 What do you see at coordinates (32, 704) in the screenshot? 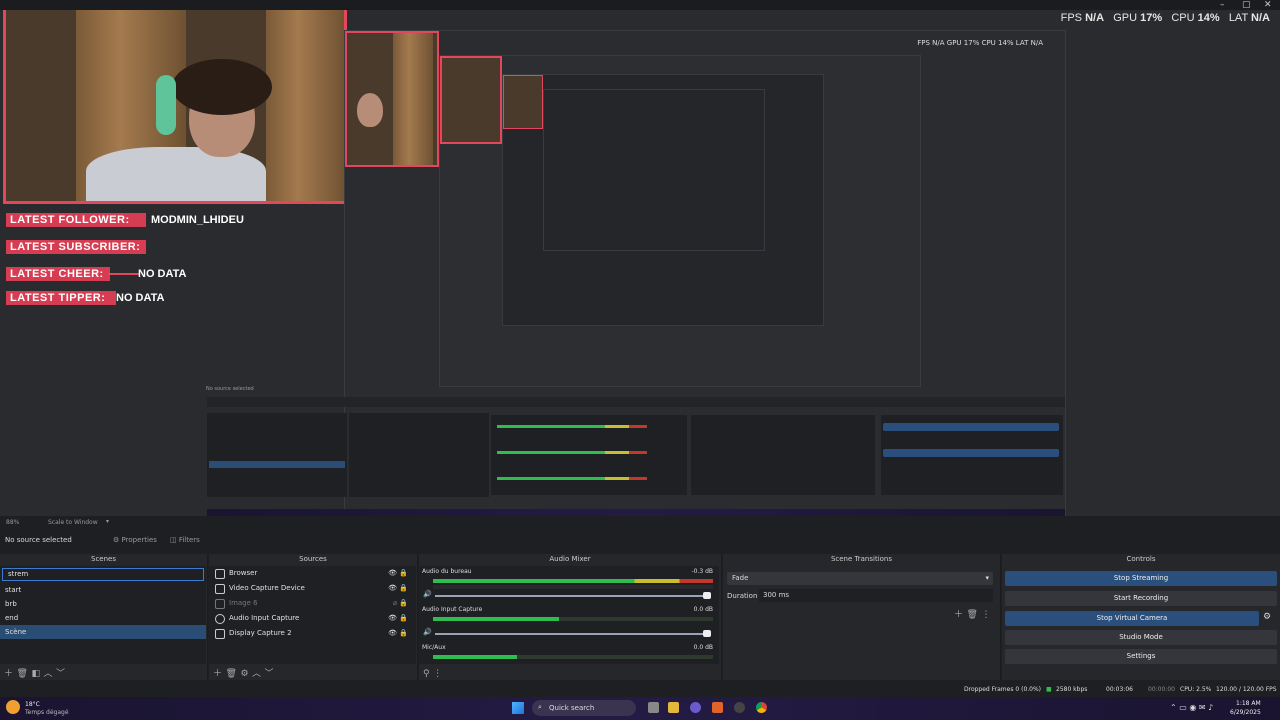
I see `weather-temp: 18°C` at bounding box center [32, 704].